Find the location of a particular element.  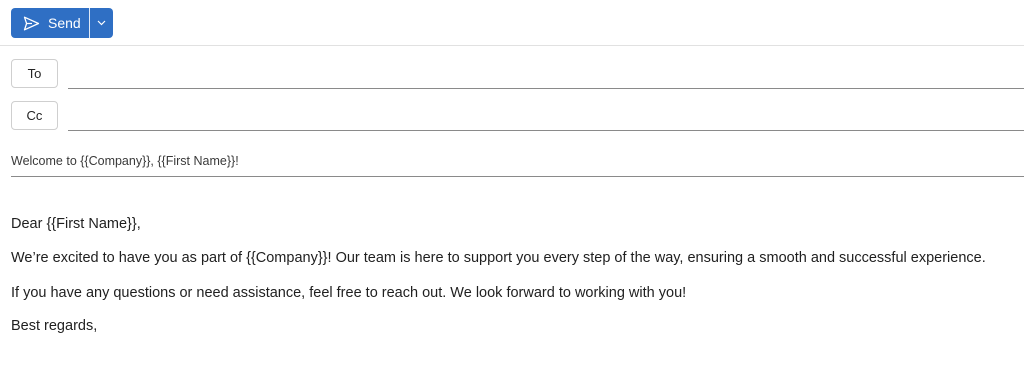

send-options-button is located at coordinates (101, 23).